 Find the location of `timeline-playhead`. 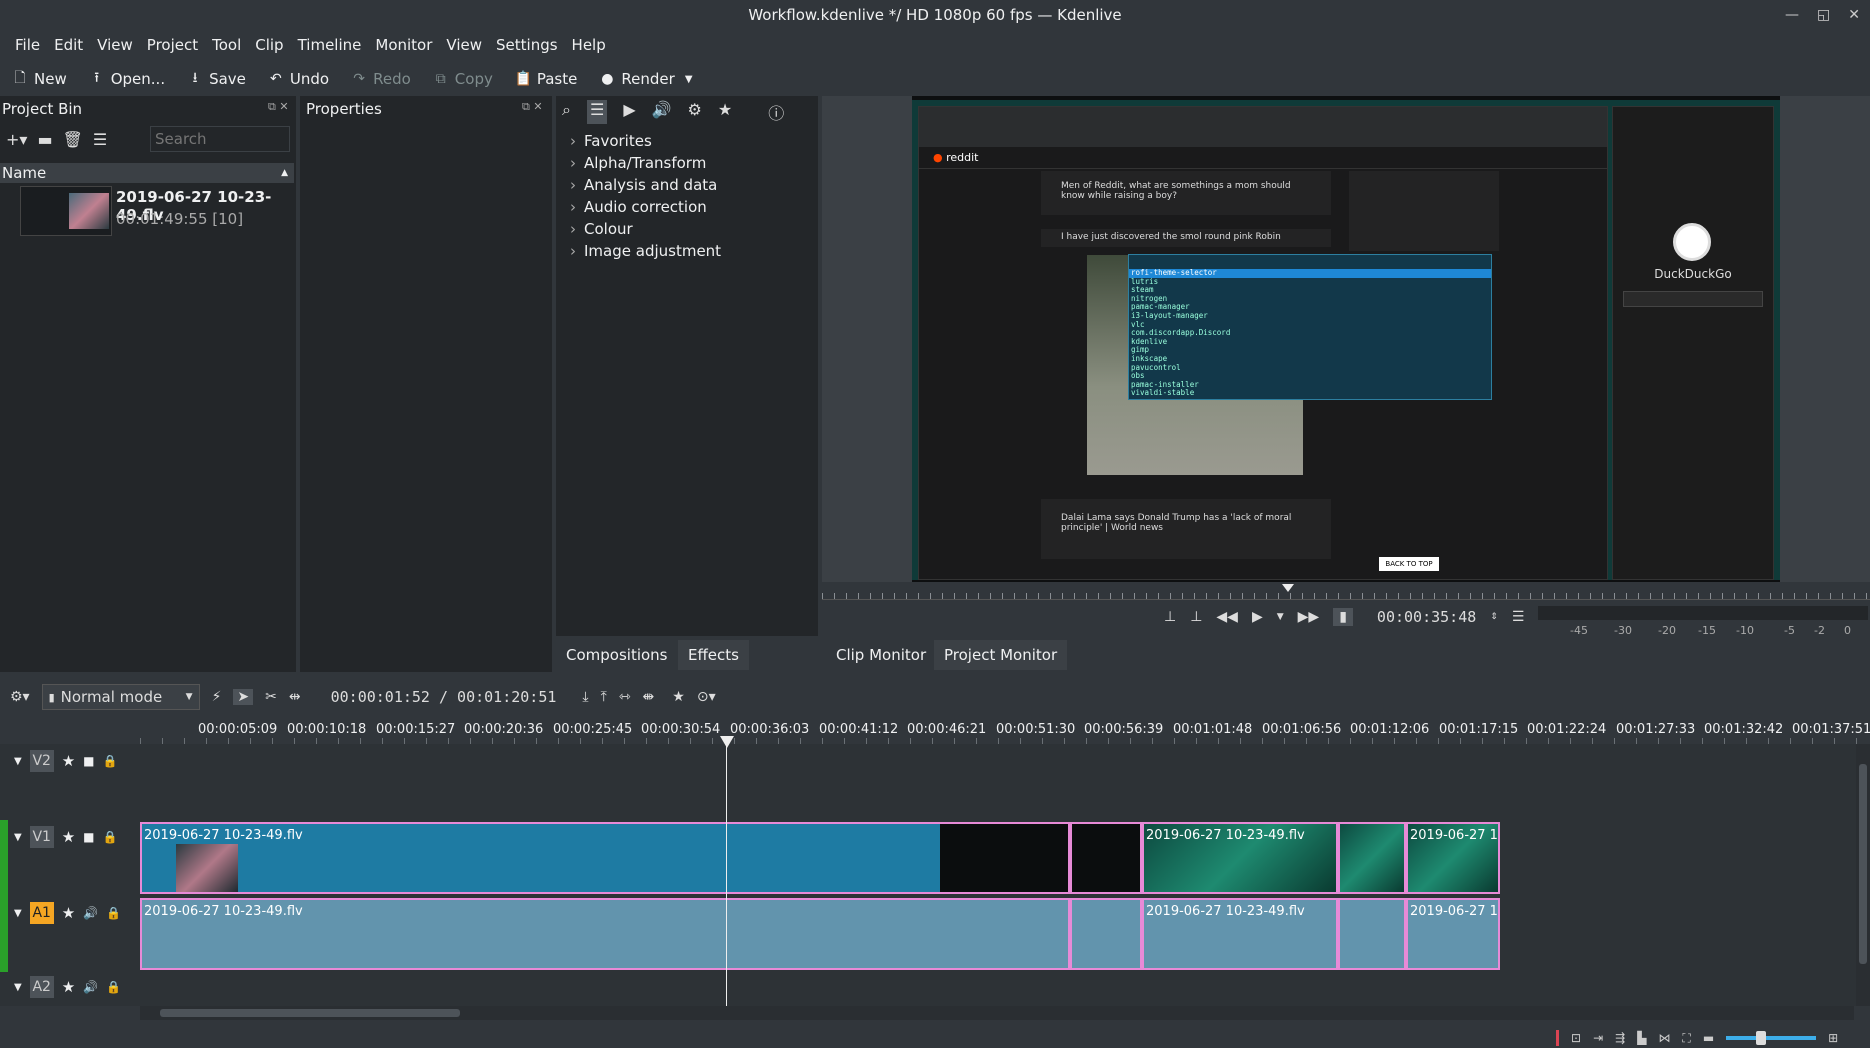

timeline-playhead is located at coordinates (726, 871).